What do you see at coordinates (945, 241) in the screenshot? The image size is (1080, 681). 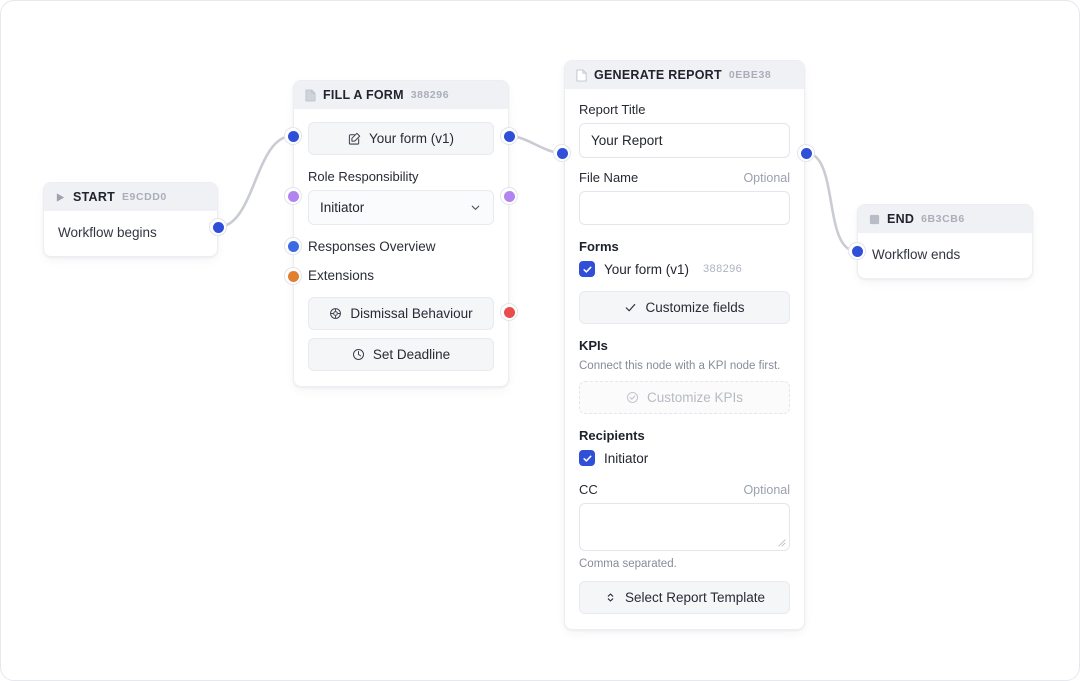 I see `node-end: END 6B3CB6 Workflow ends` at bounding box center [945, 241].